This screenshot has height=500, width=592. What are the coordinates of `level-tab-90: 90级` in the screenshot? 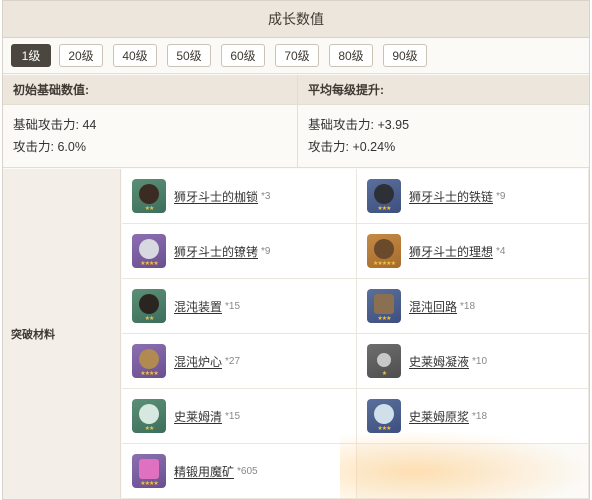 It's located at (405, 55).